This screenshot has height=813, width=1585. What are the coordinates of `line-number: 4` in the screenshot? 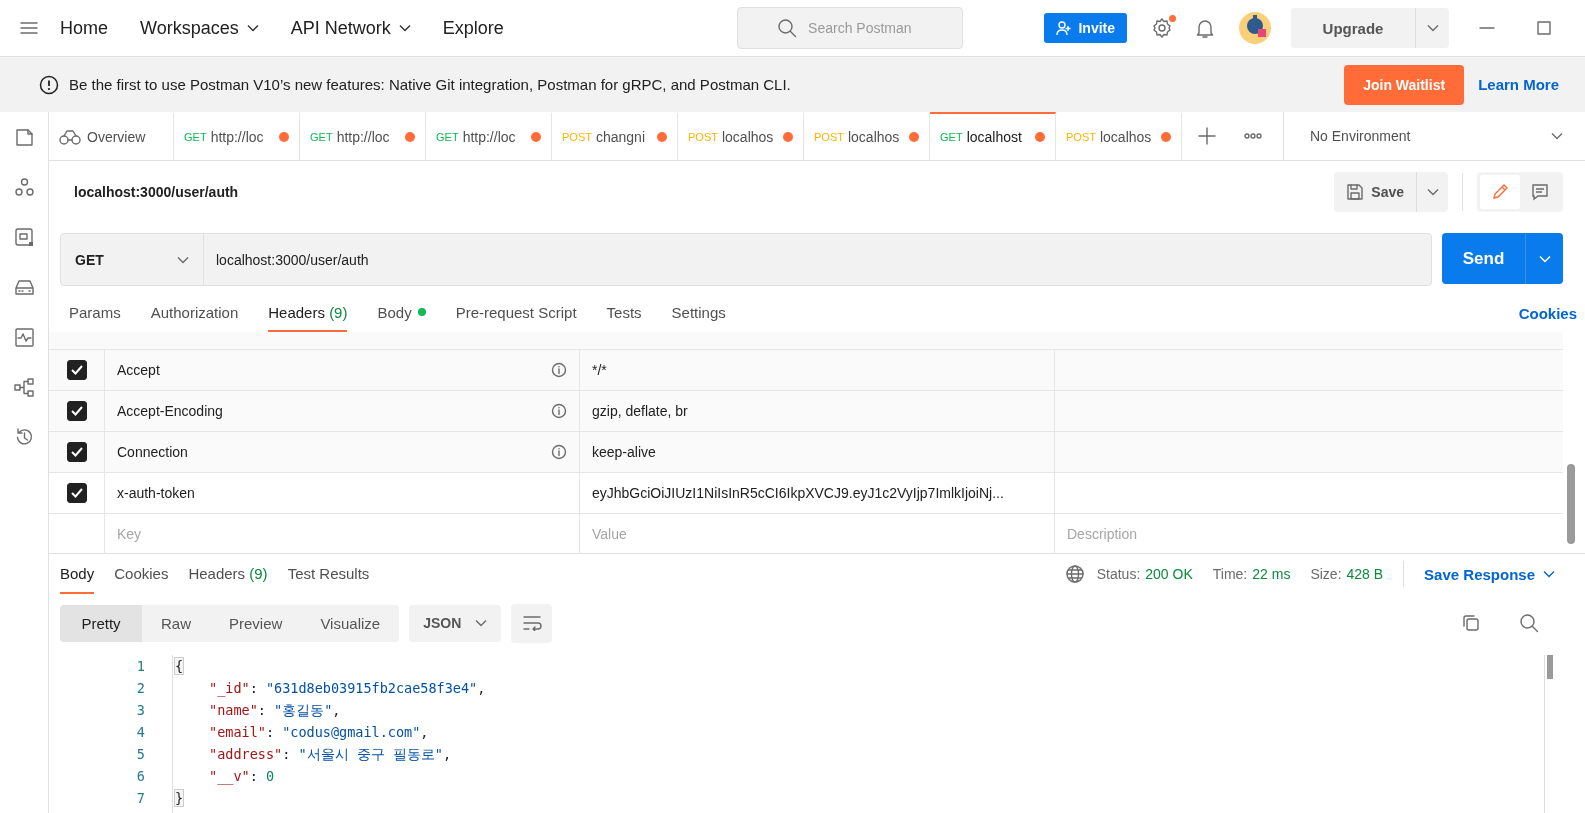 It's located at (140, 732).